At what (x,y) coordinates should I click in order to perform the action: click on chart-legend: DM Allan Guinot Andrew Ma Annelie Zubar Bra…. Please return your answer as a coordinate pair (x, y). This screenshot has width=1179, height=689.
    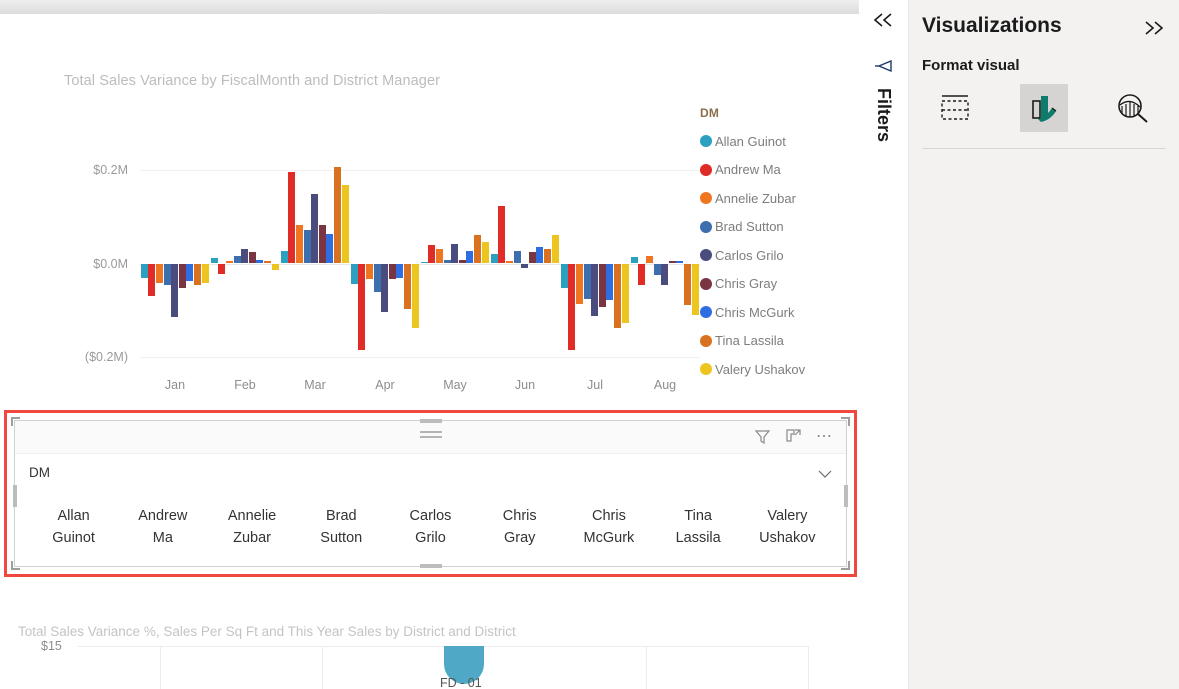
    Looking at the image, I should click on (775, 245).